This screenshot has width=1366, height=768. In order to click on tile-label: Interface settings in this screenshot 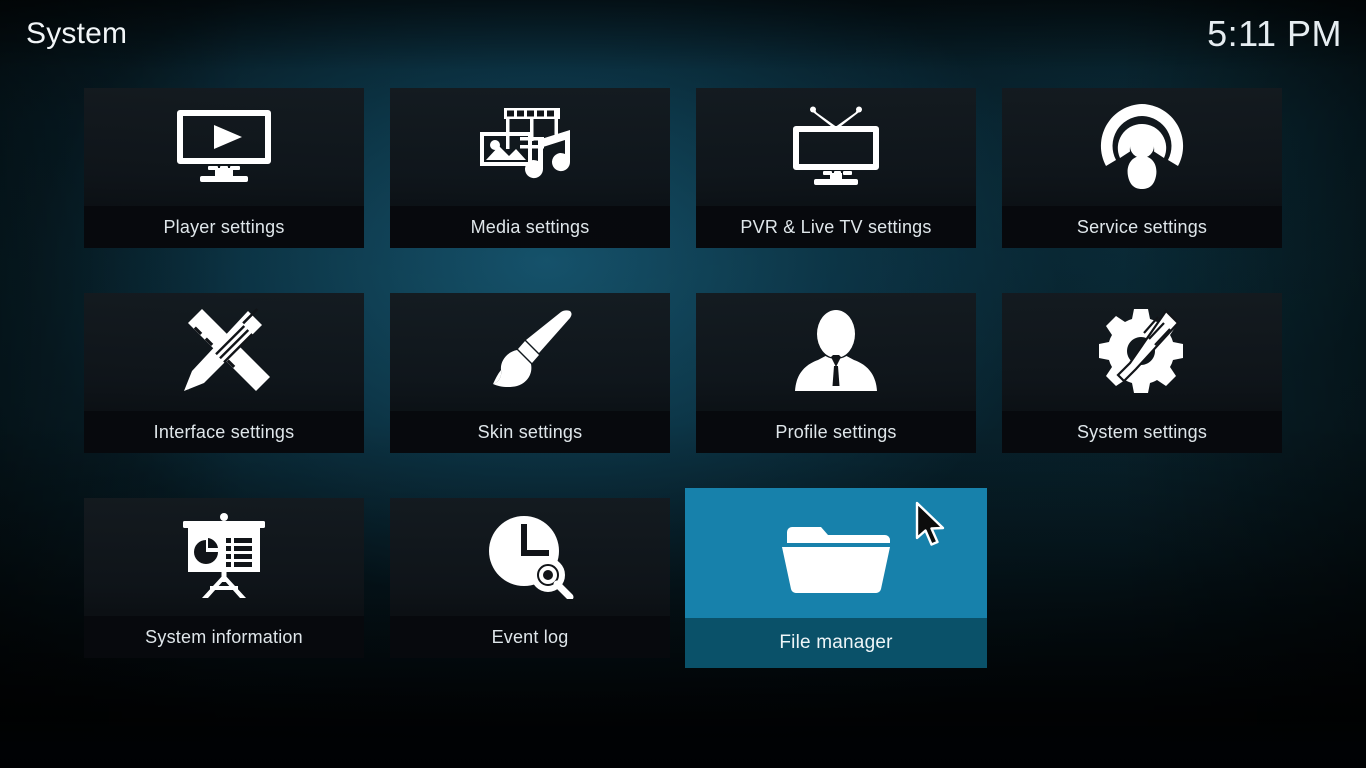, I will do `click(224, 431)`.